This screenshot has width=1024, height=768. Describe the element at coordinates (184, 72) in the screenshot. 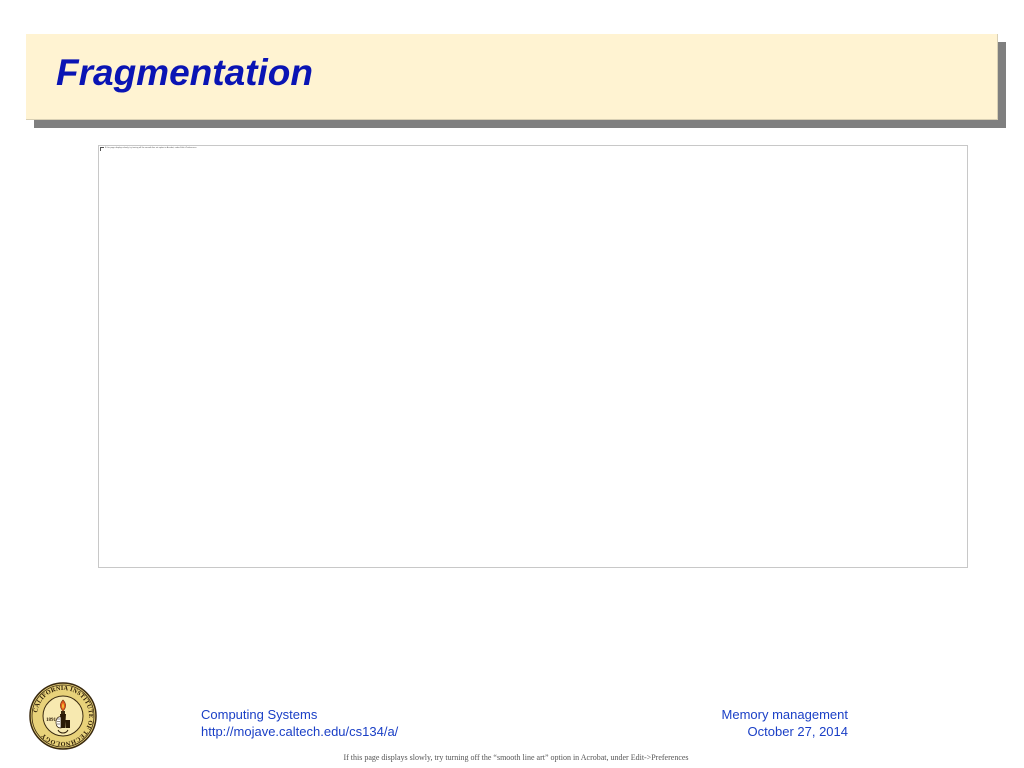

I see `page-title: Fragmentation` at that location.